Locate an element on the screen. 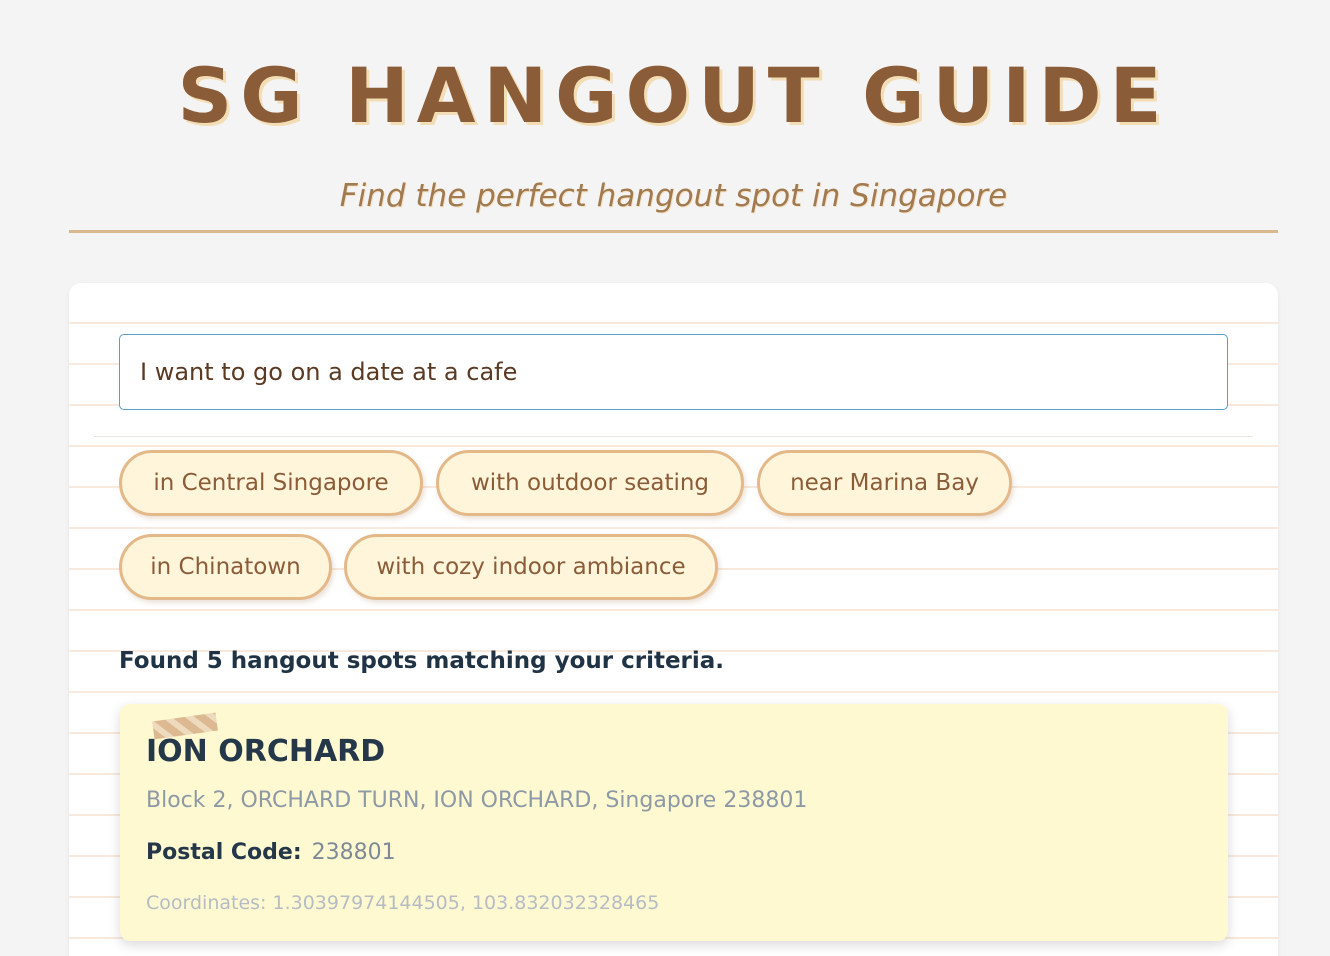  divider is located at coordinates (673, 436).